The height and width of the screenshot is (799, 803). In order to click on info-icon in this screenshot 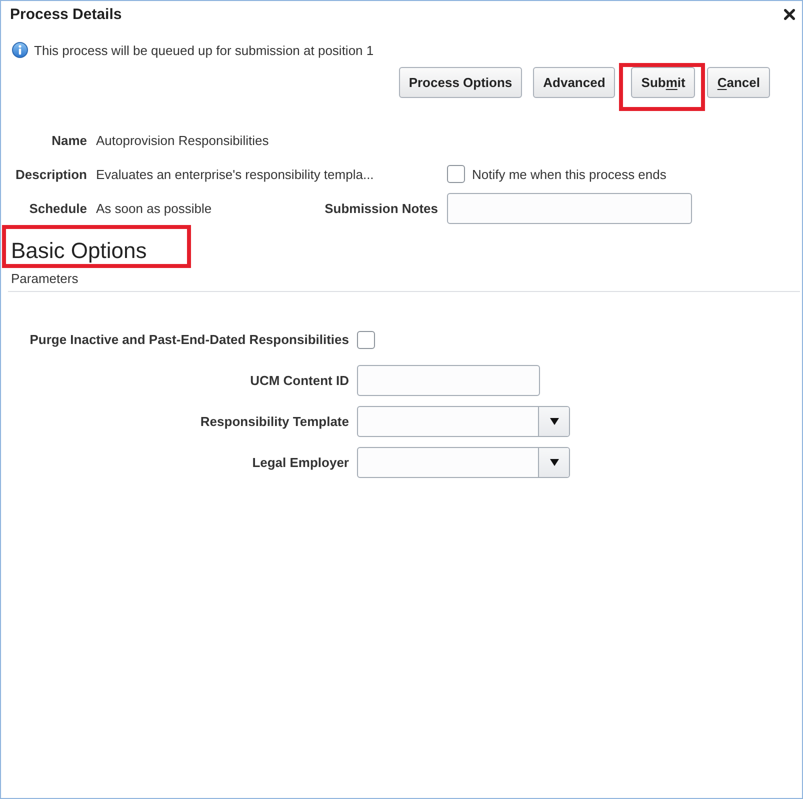, I will do `click(20, 50)`.